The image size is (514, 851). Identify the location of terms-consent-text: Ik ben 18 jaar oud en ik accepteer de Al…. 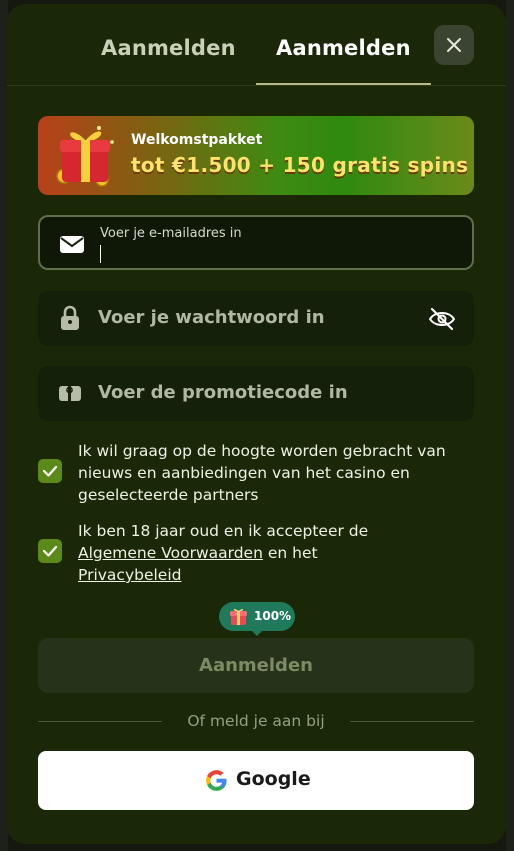
(276, 553).